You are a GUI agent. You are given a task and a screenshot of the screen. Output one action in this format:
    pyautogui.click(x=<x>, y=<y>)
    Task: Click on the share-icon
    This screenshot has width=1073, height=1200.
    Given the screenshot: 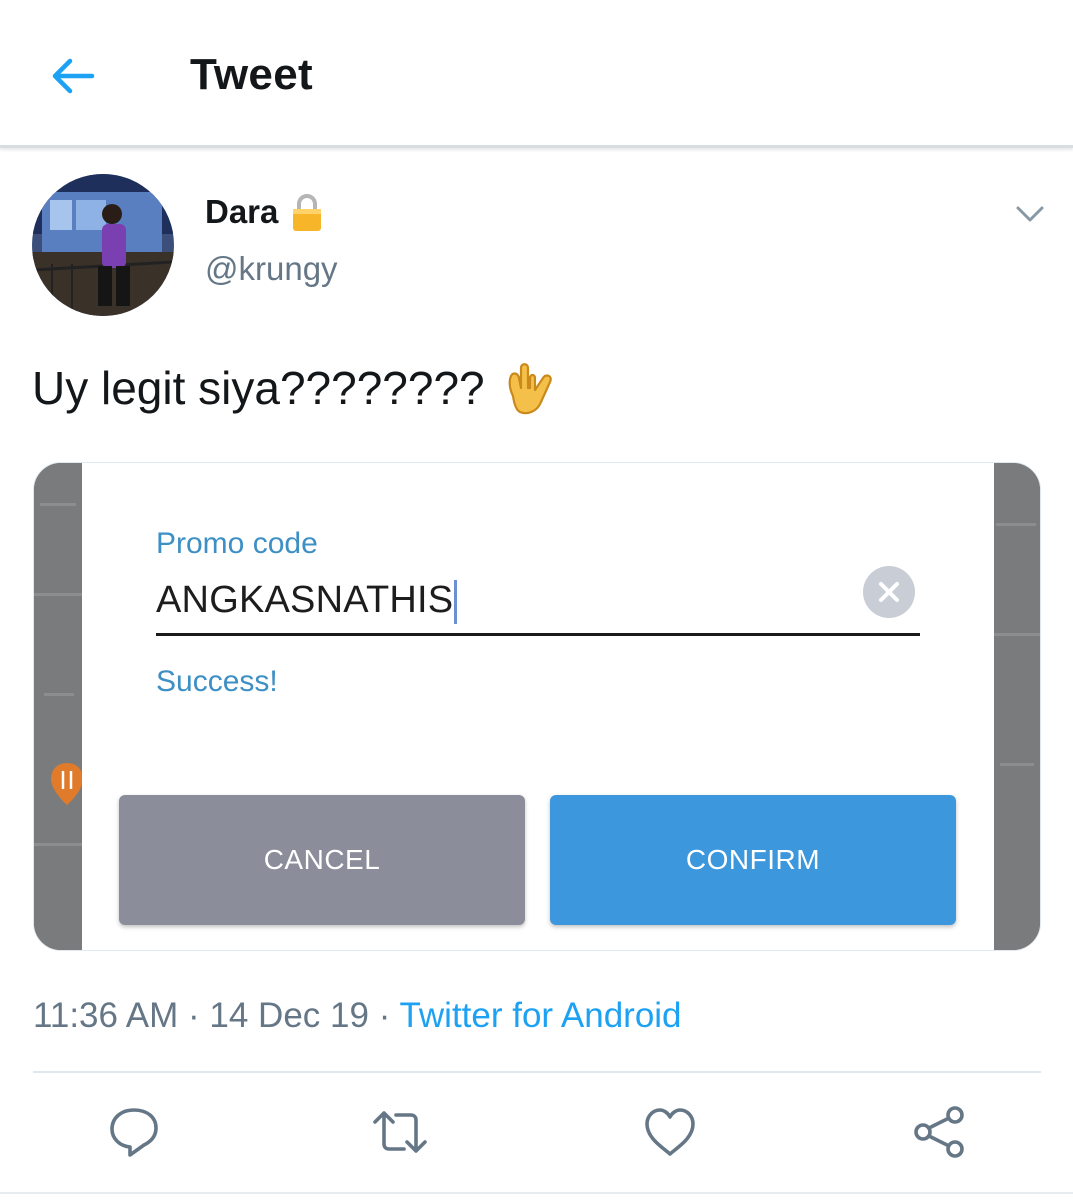 What is the action you would take?
    pyautogui.click(x=939, y=1132)
    